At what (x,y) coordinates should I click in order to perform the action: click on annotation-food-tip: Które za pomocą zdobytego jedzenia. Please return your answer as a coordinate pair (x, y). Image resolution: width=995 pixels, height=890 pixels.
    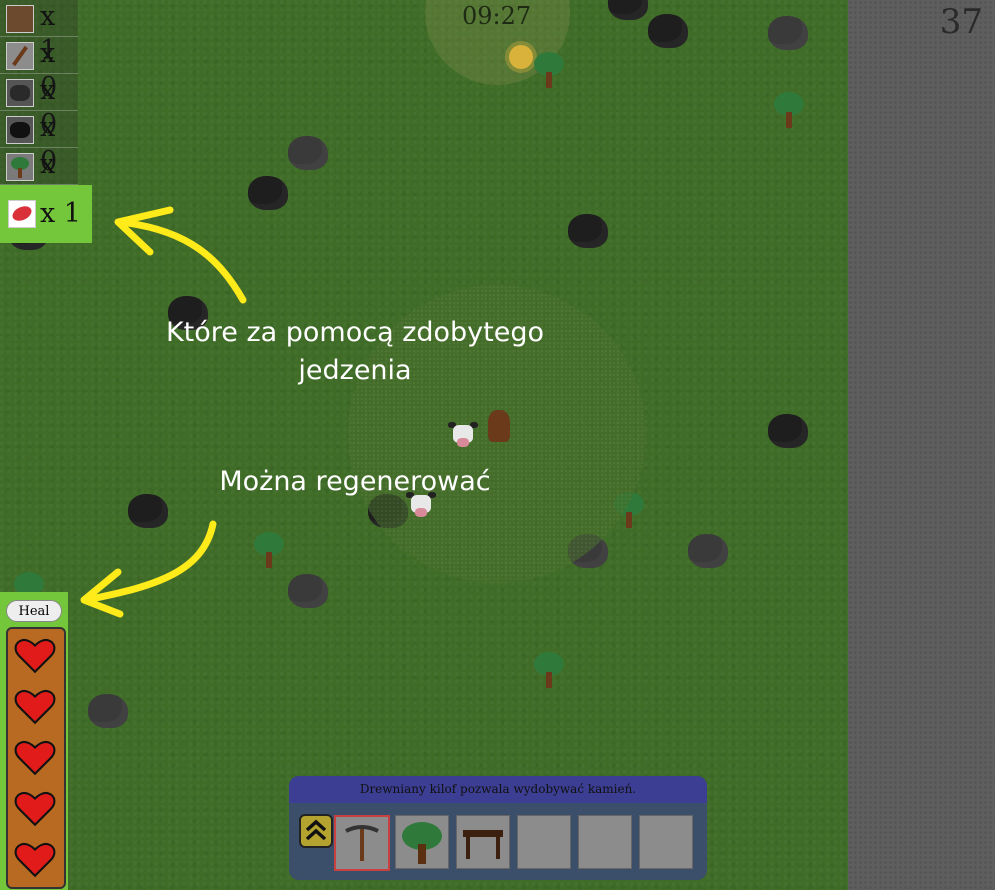
    Looking at the image, I should click on (355, 351).